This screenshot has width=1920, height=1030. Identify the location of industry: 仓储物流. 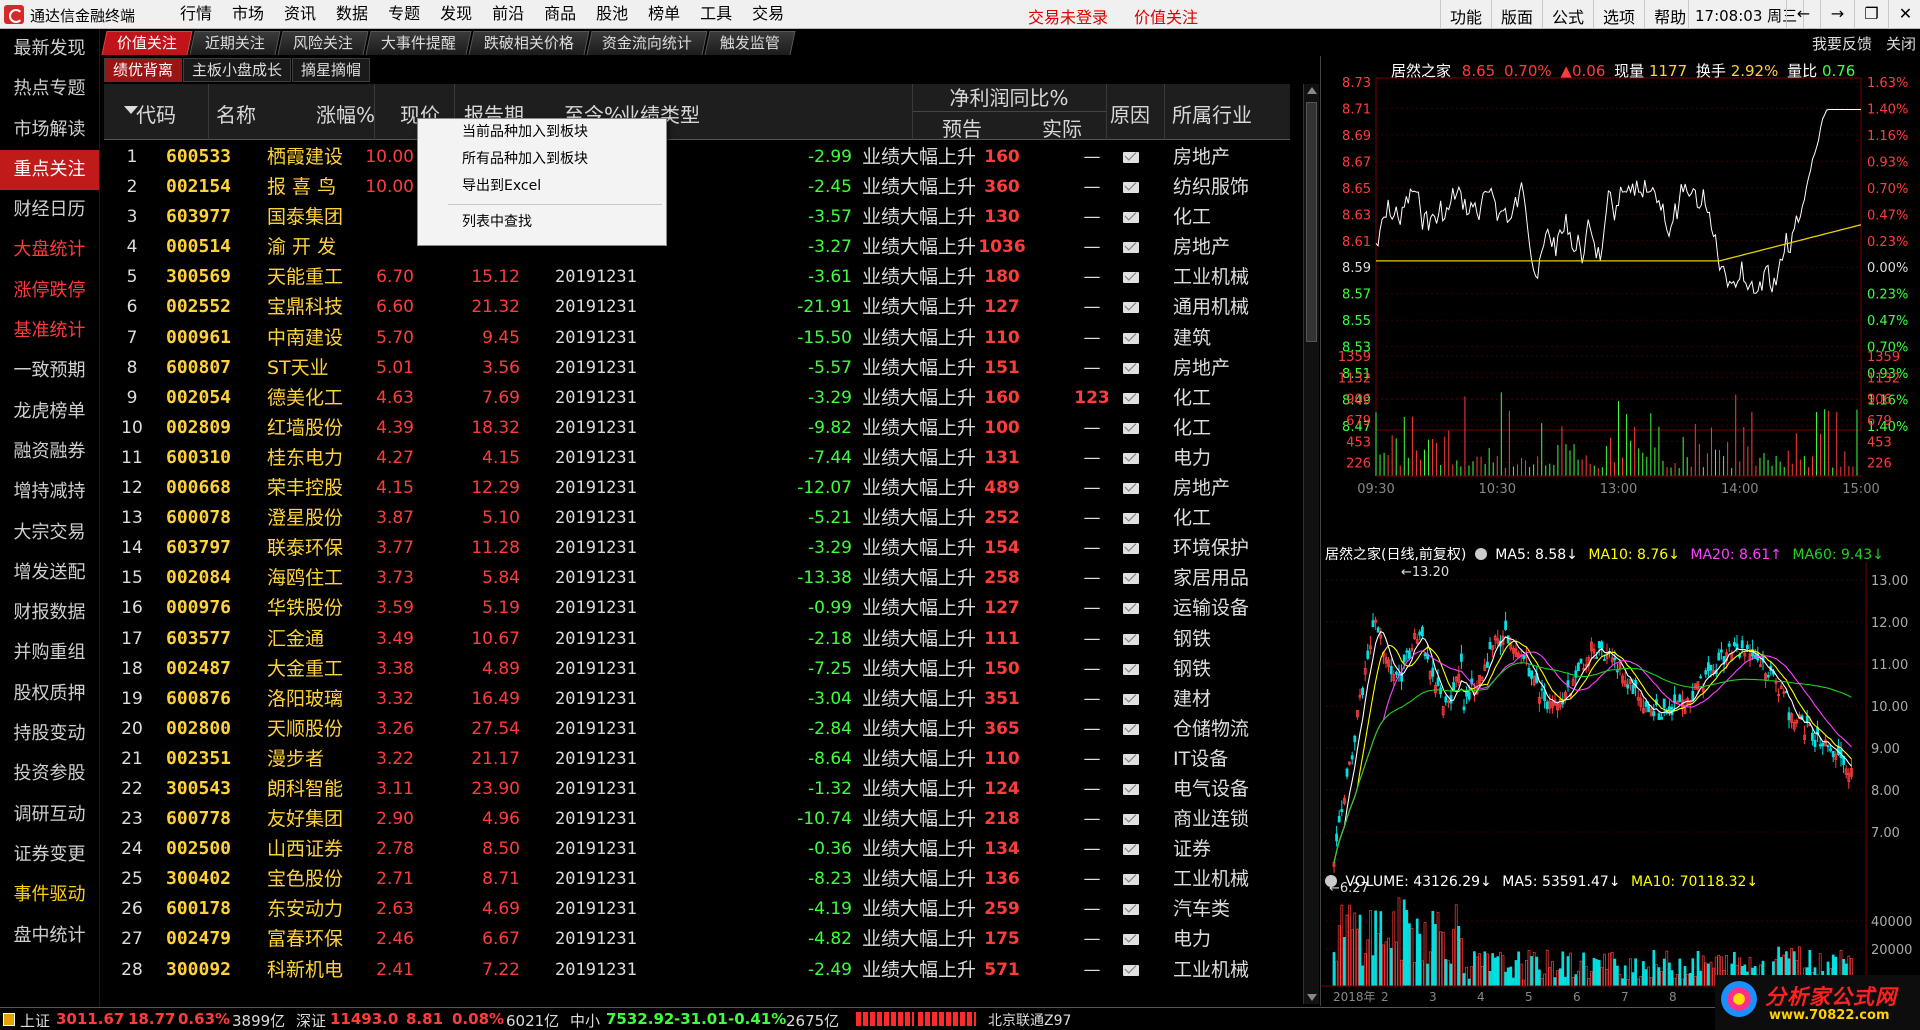
(1211, 729).